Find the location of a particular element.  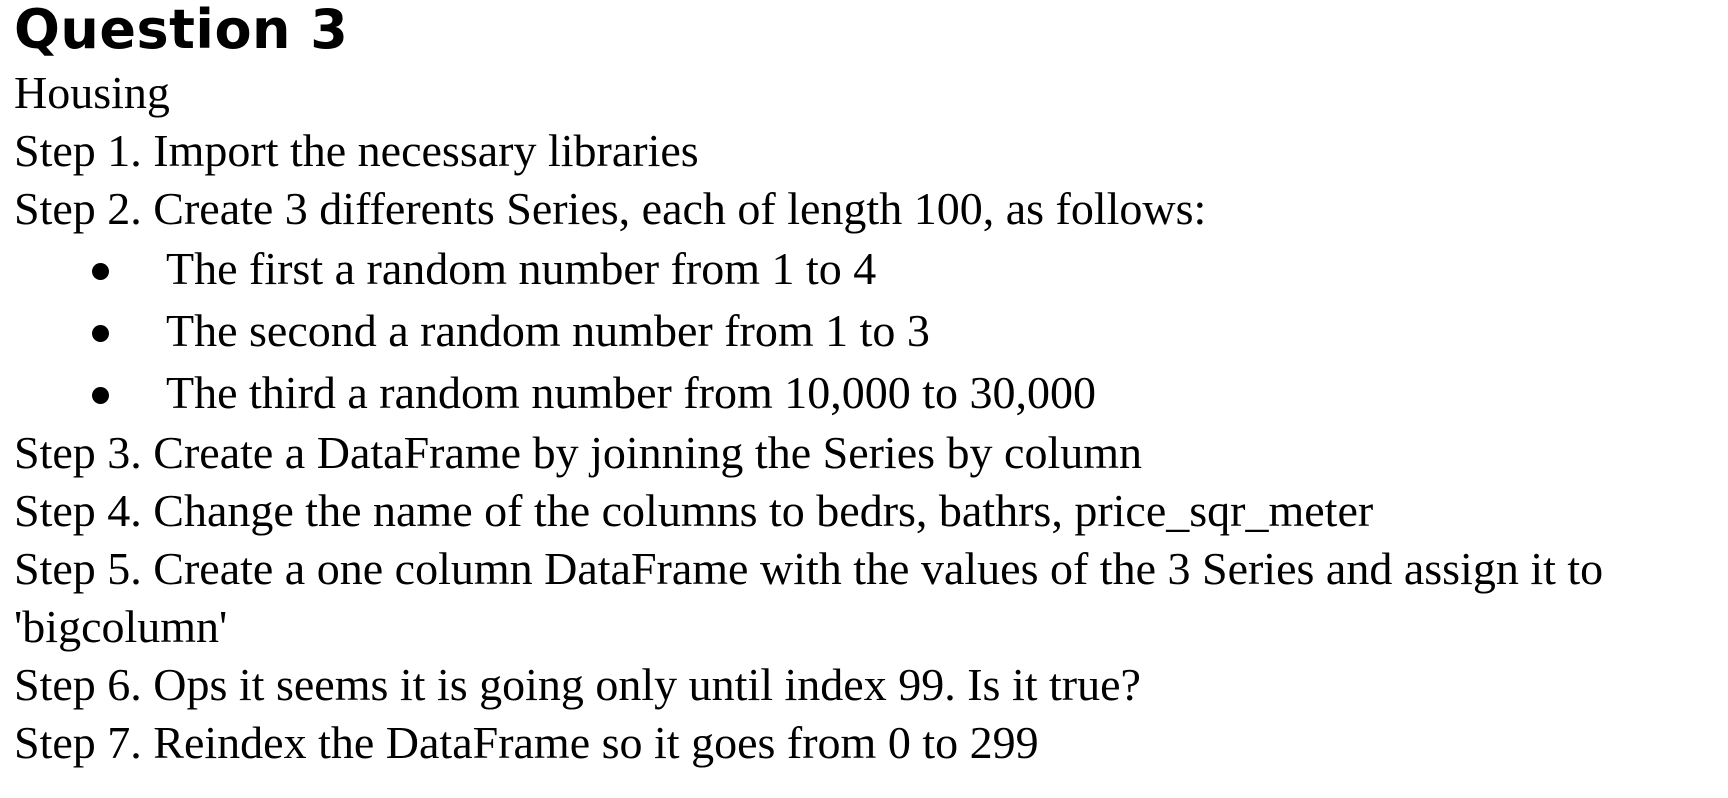

bullet-item: The first a random number from 1 to 4 is located at coordinates (871, 269).